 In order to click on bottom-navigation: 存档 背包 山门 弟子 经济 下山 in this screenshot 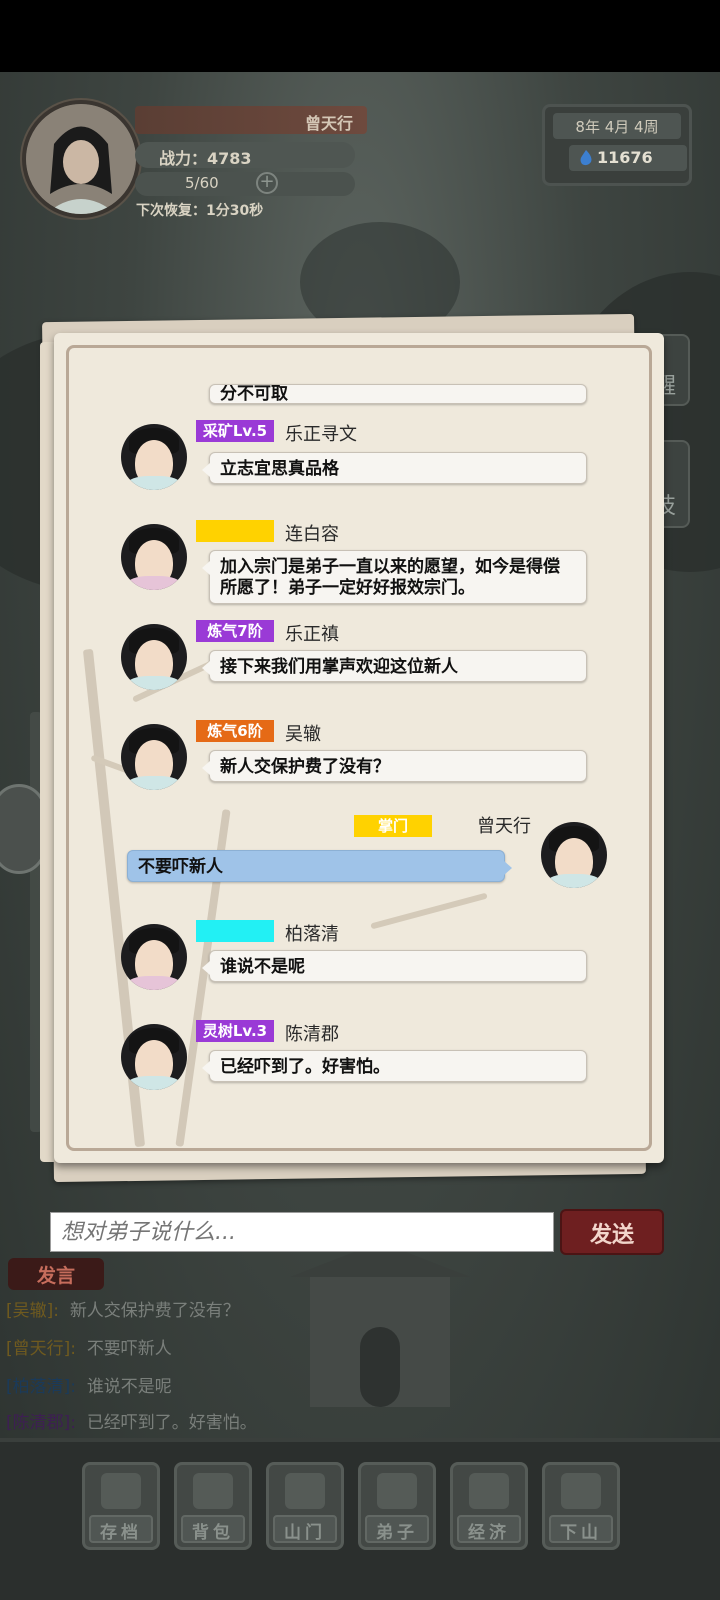, I will do `click(360, 1519)`.